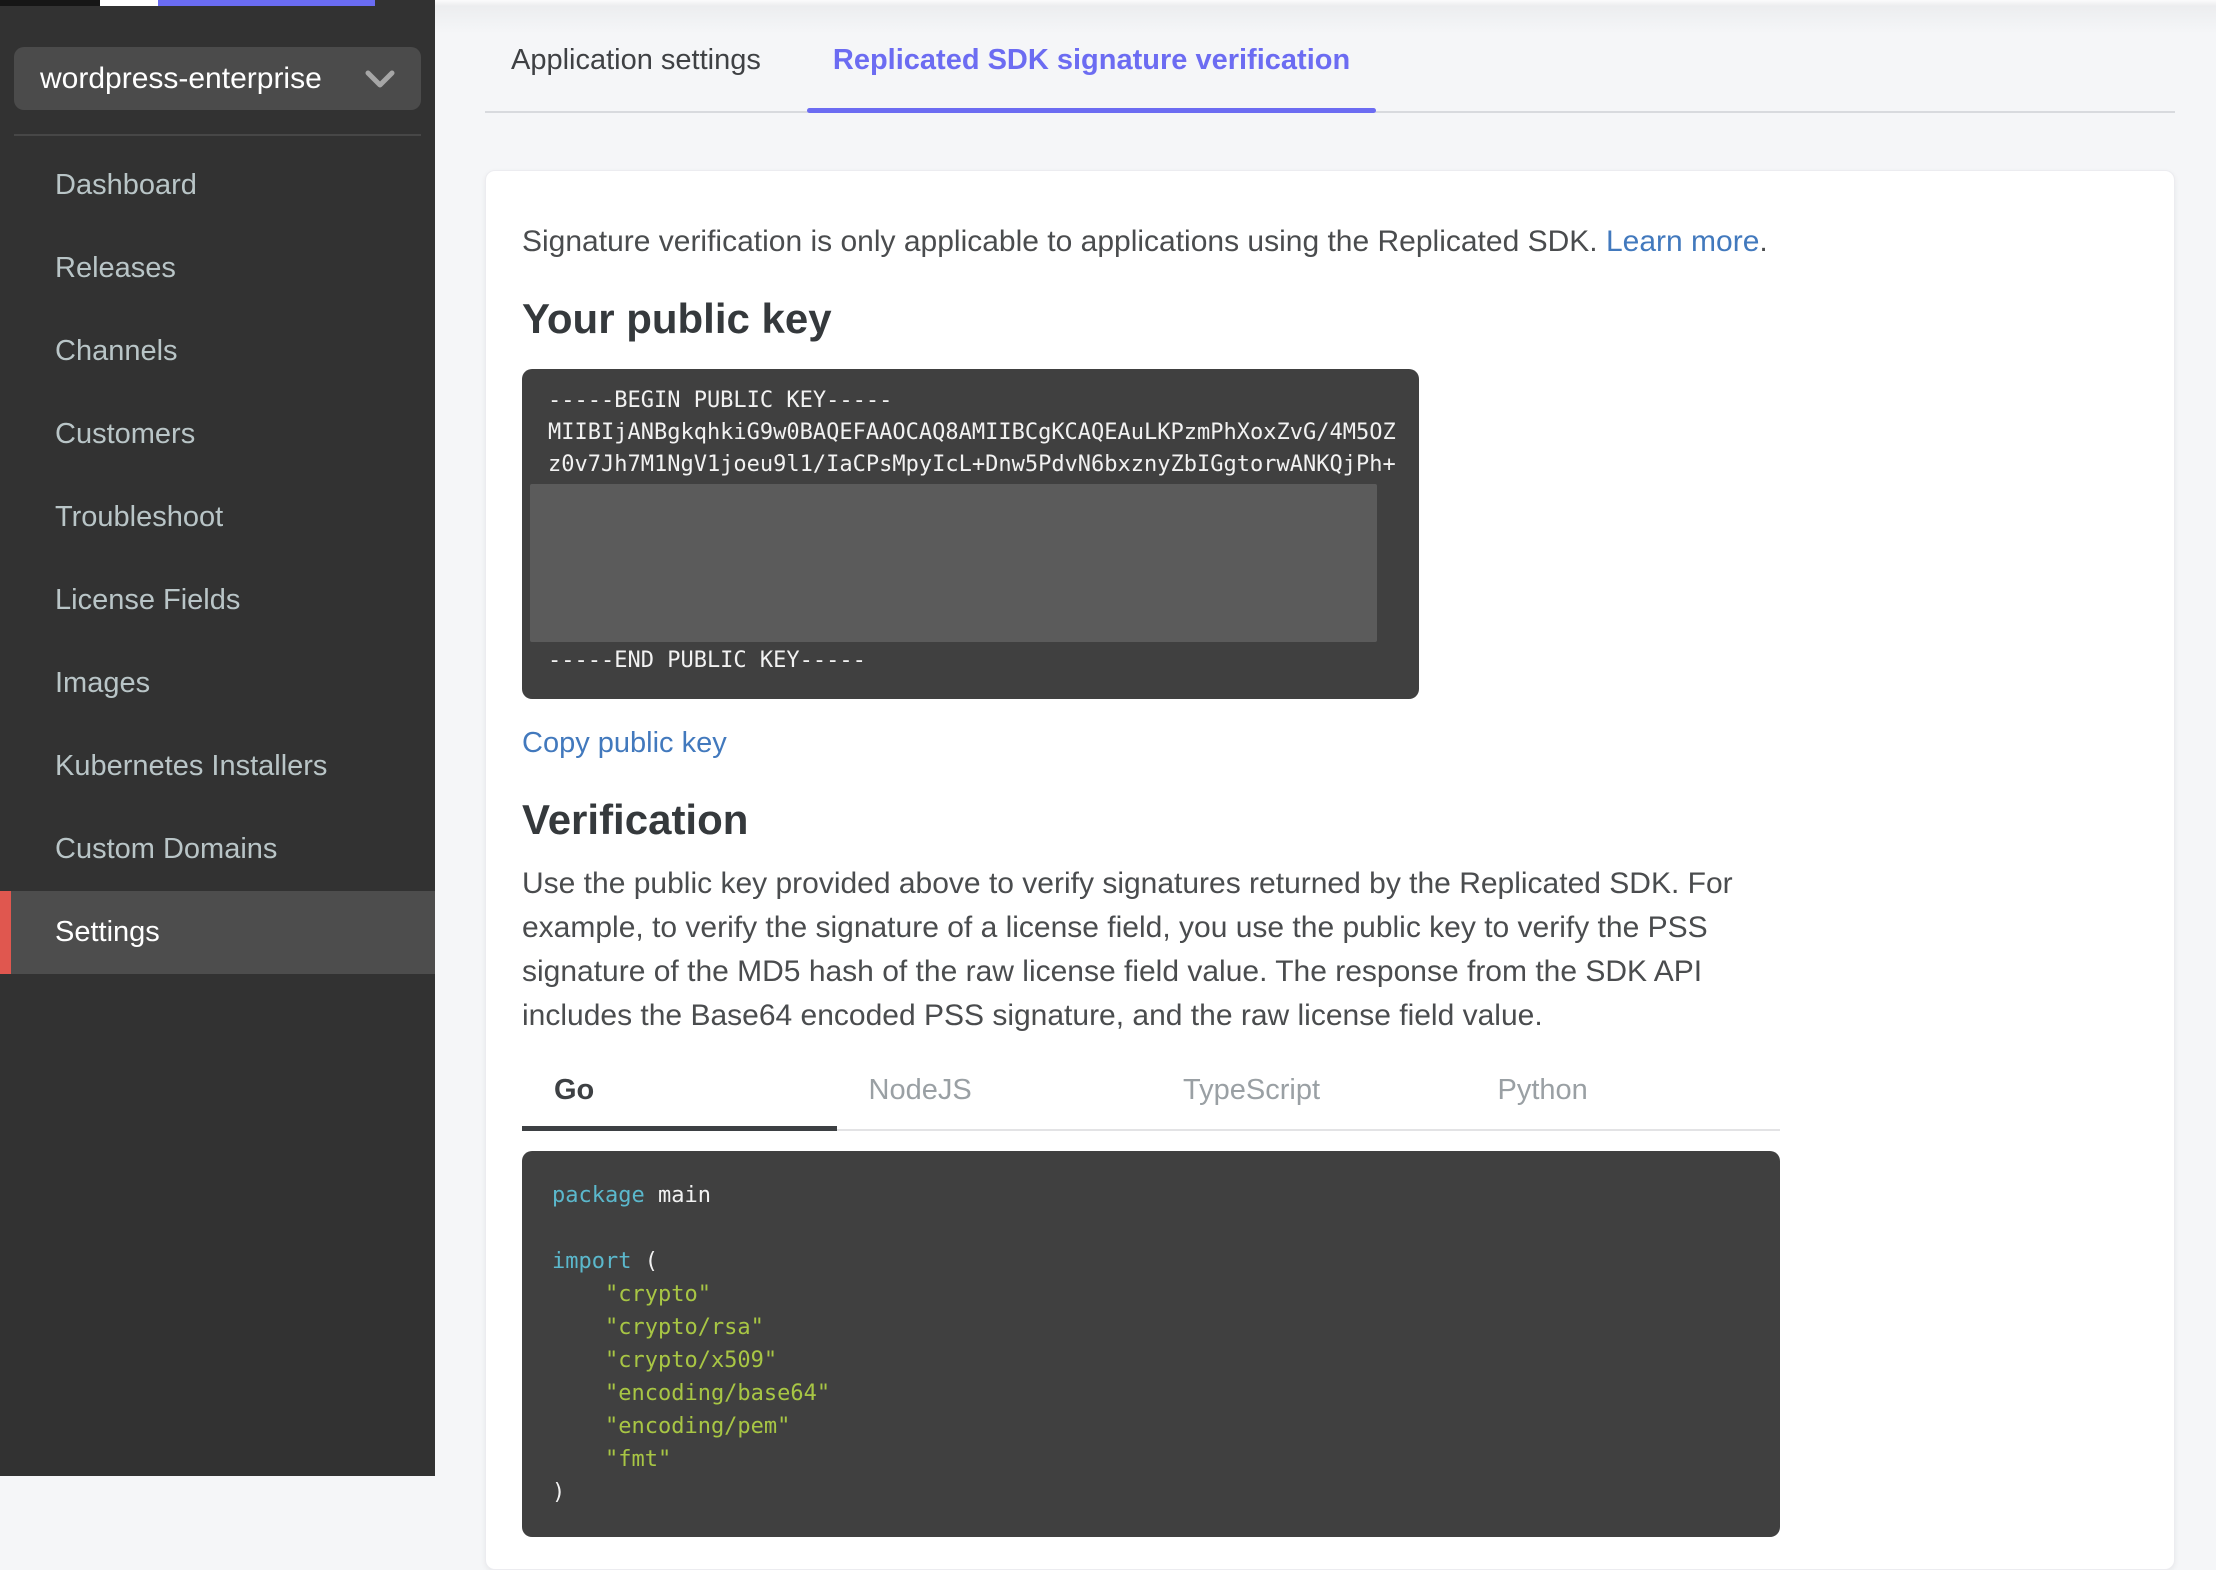  What do you see at coordinates (1682, 241) in the screenshot?
I see `learn-more-link: Learn more` at bounding box center [1682, 241].